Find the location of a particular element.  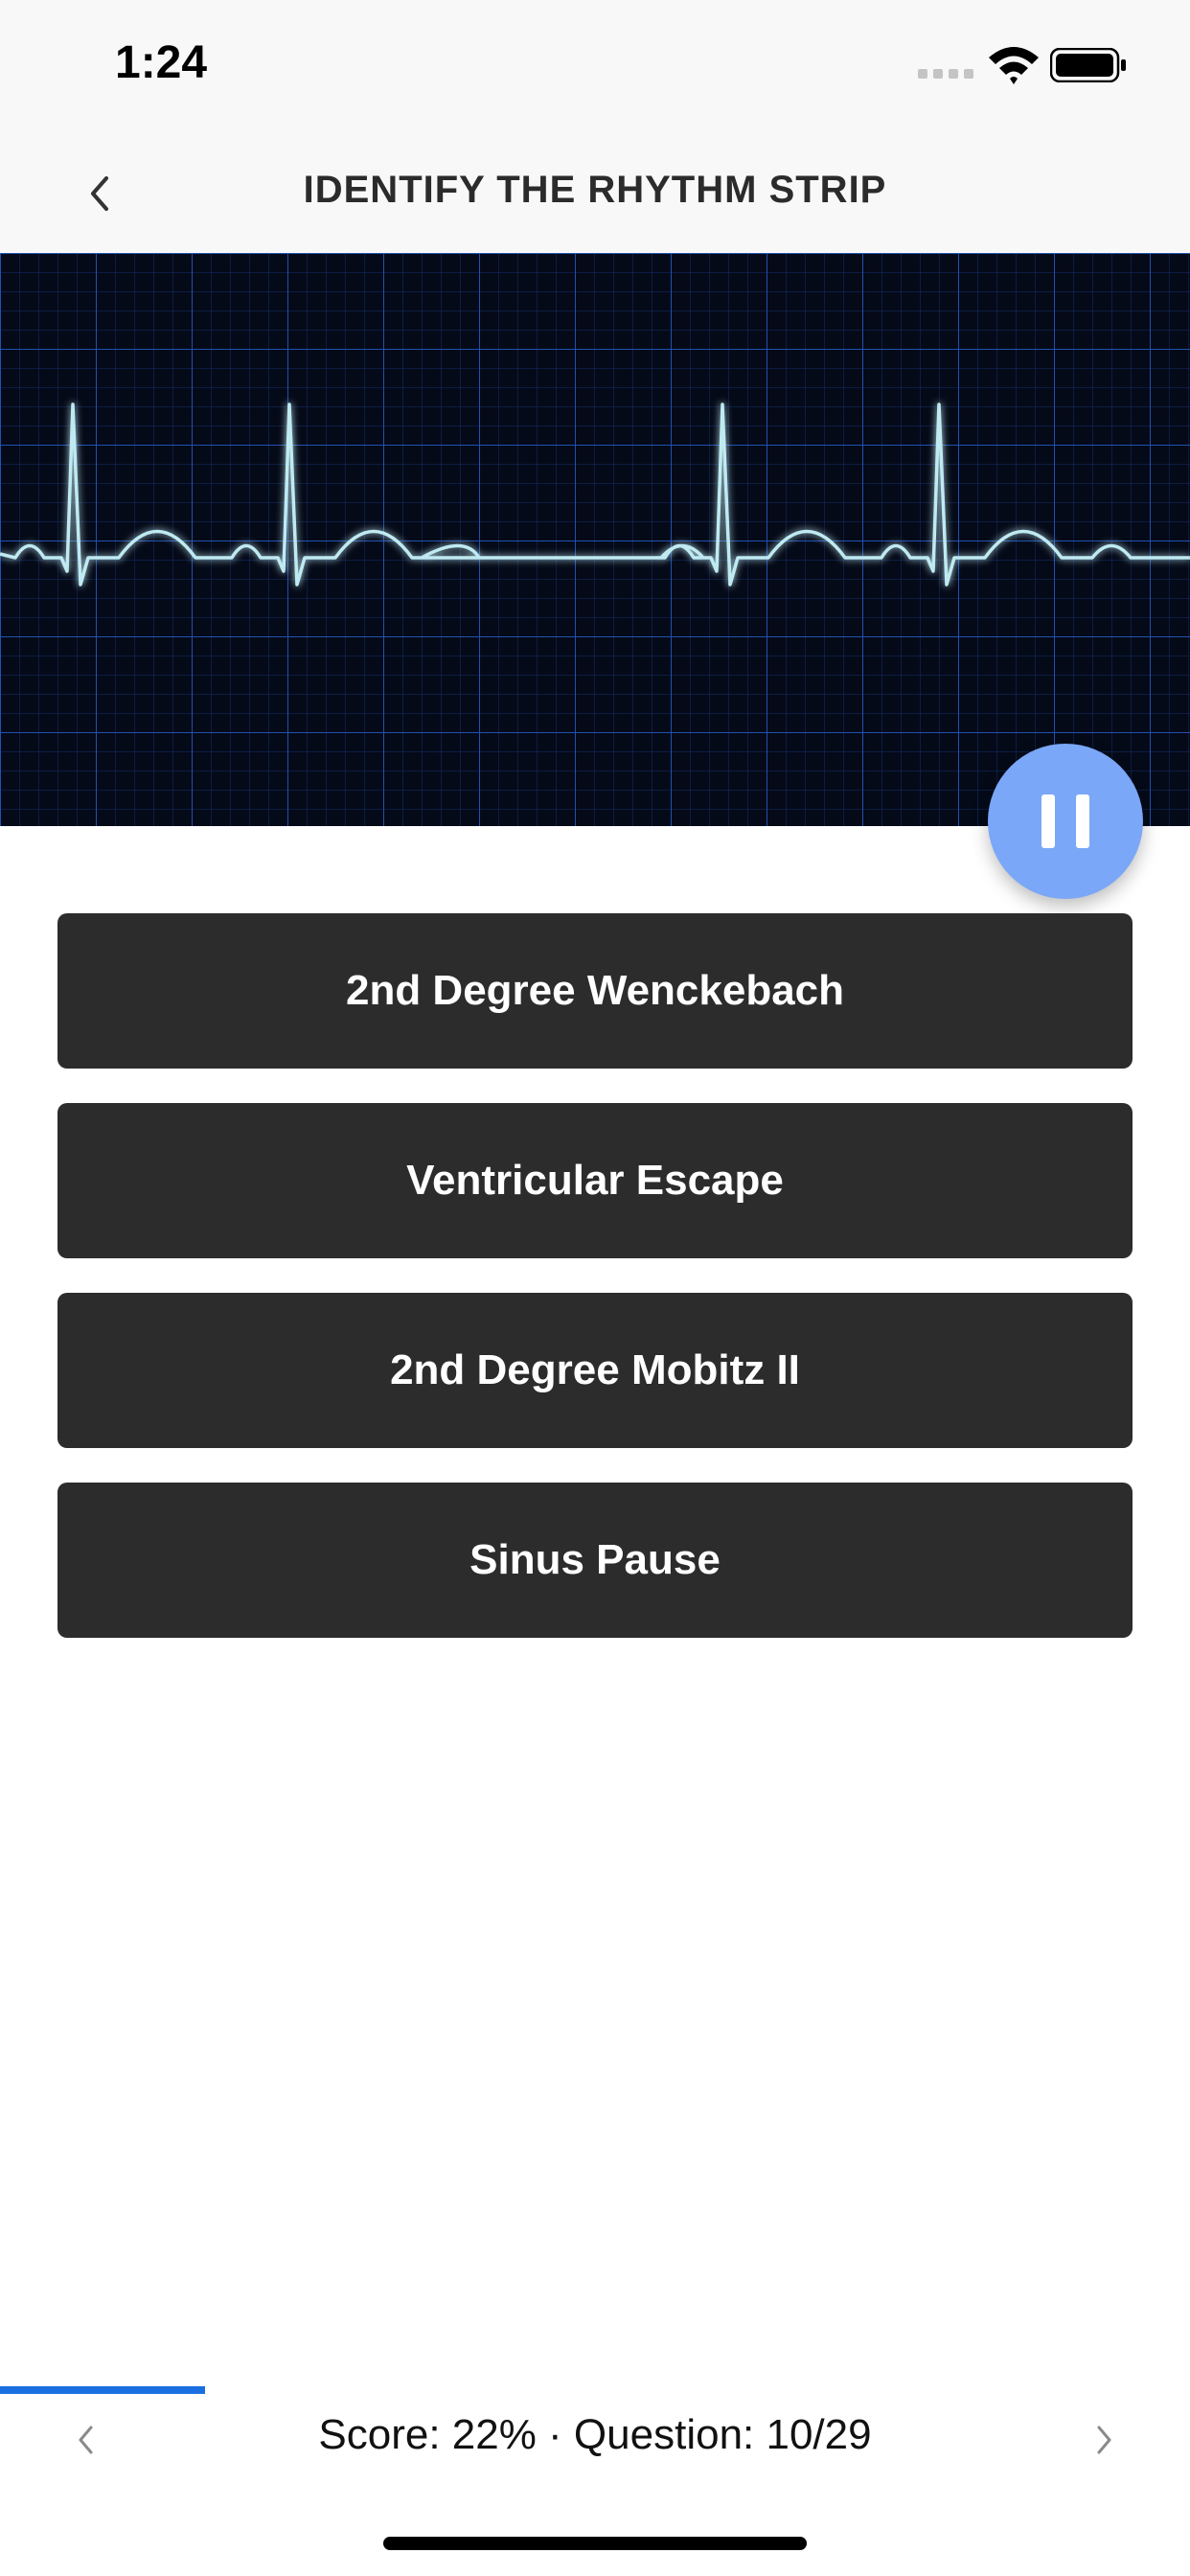

battery-icon is located at coordinates (1088, 65).